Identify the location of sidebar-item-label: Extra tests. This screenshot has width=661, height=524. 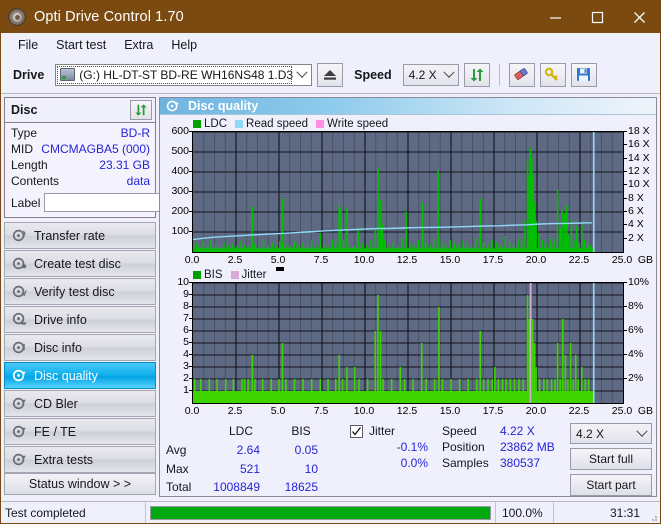
(64, 459).